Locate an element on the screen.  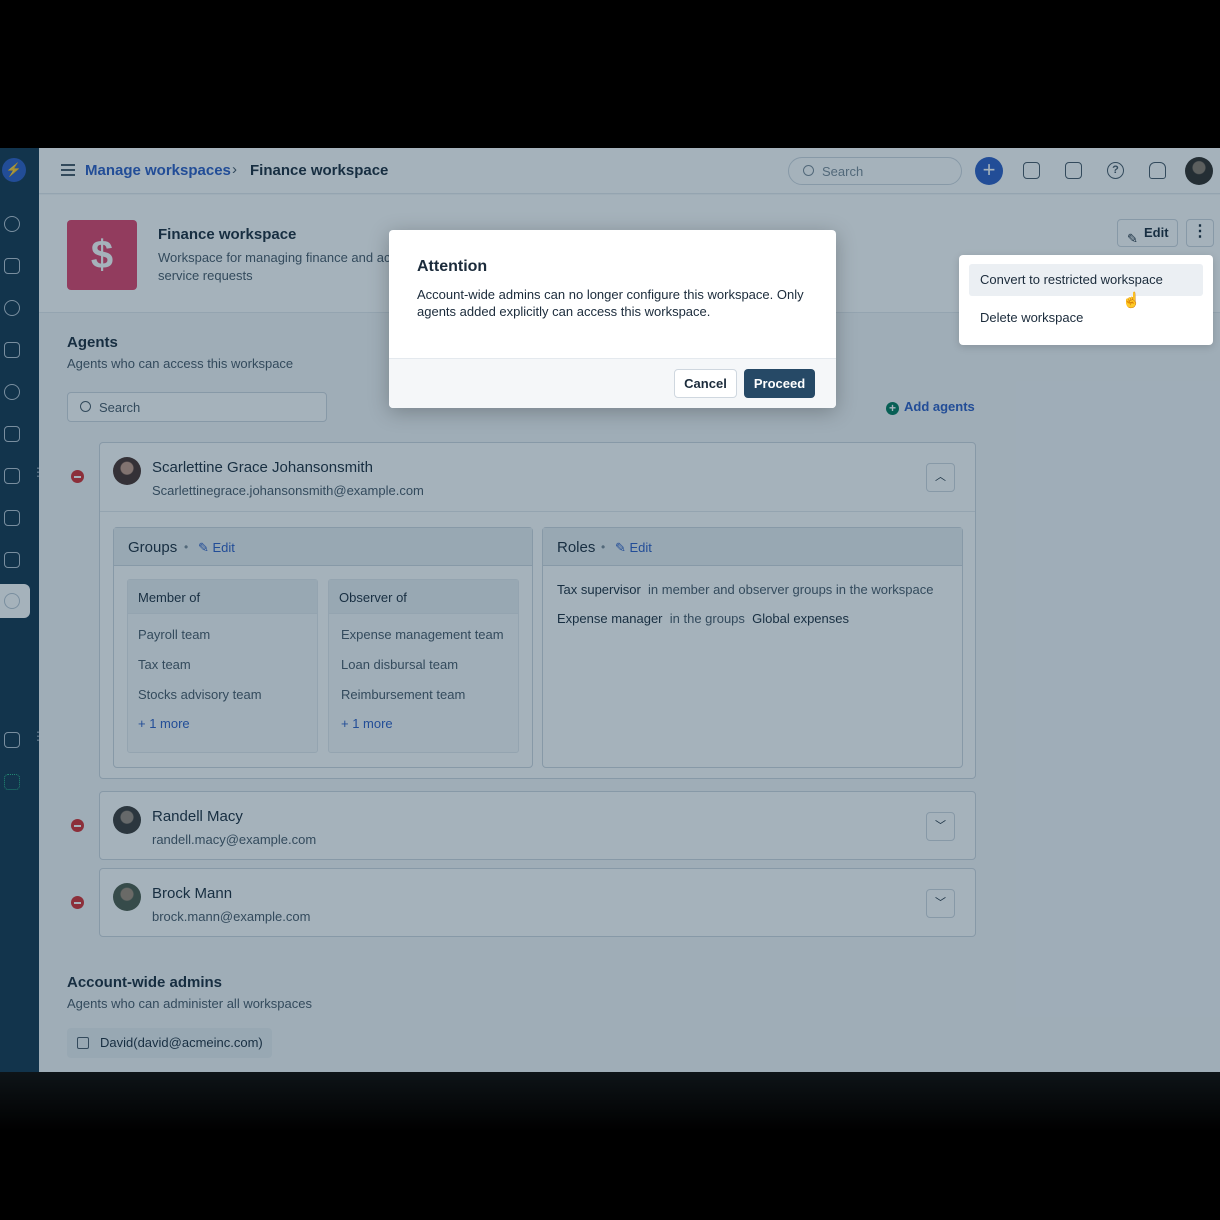
dialog-title: Attention is located at coordinates (452, 266).